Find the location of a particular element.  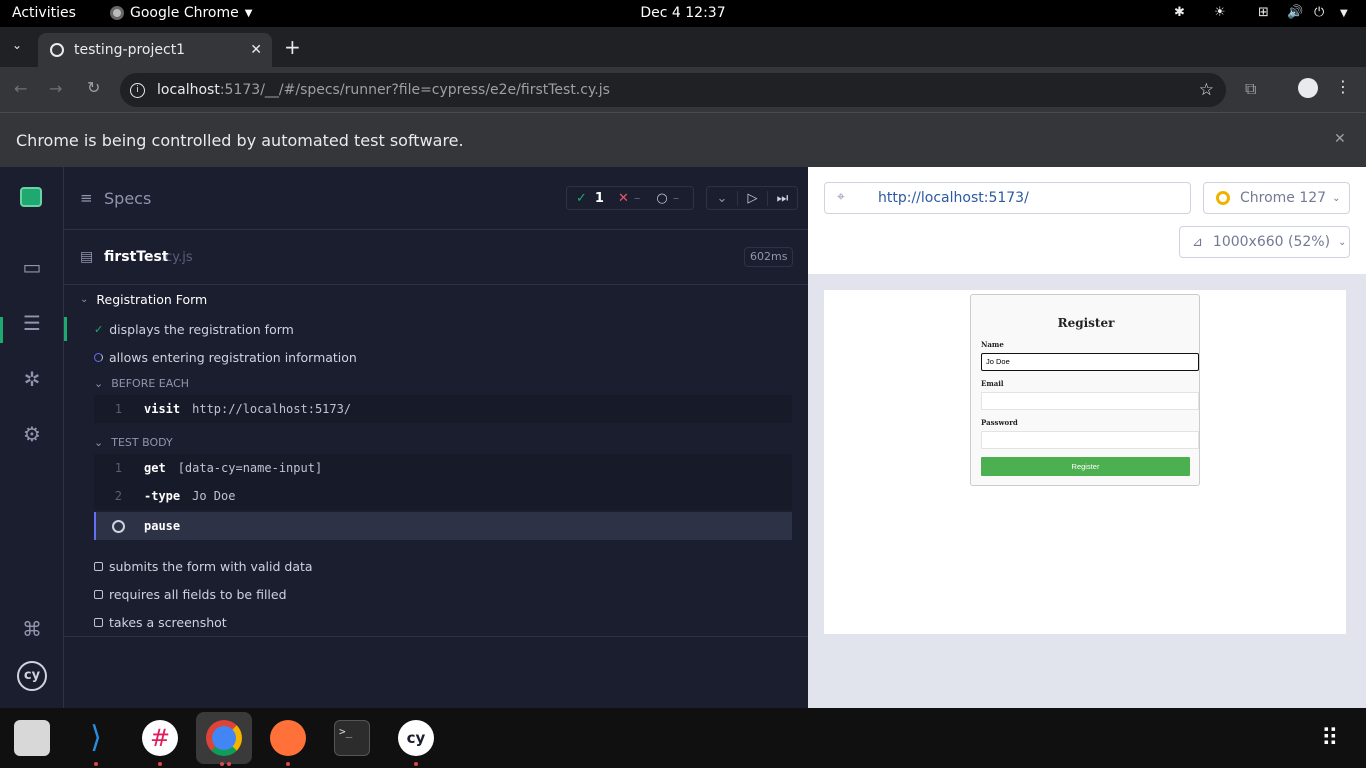

volume-icon: 🔊 is located at coordinates (1295, 12).